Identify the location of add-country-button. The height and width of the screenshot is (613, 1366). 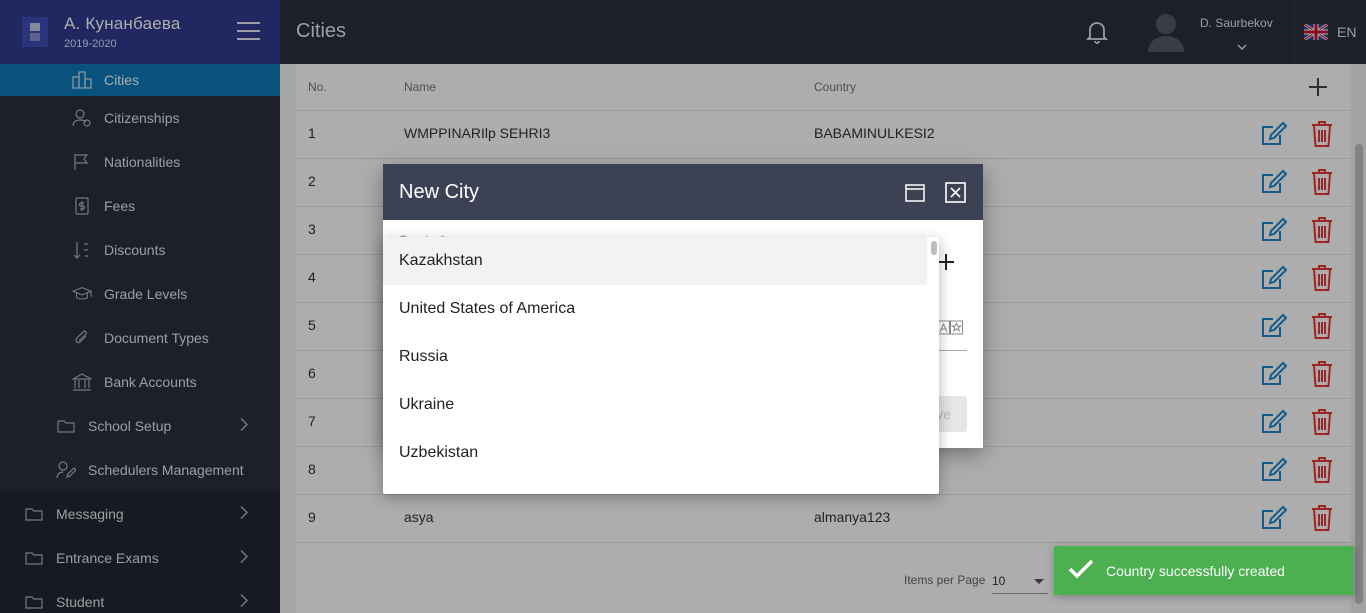
(946, 262).